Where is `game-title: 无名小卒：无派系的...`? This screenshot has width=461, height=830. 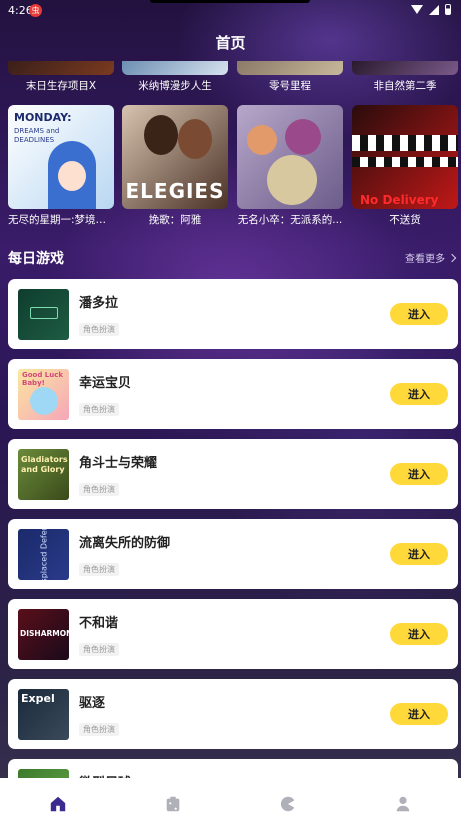 game-title: 无名小卒：无派系的... is located at coordinates (290, 220).